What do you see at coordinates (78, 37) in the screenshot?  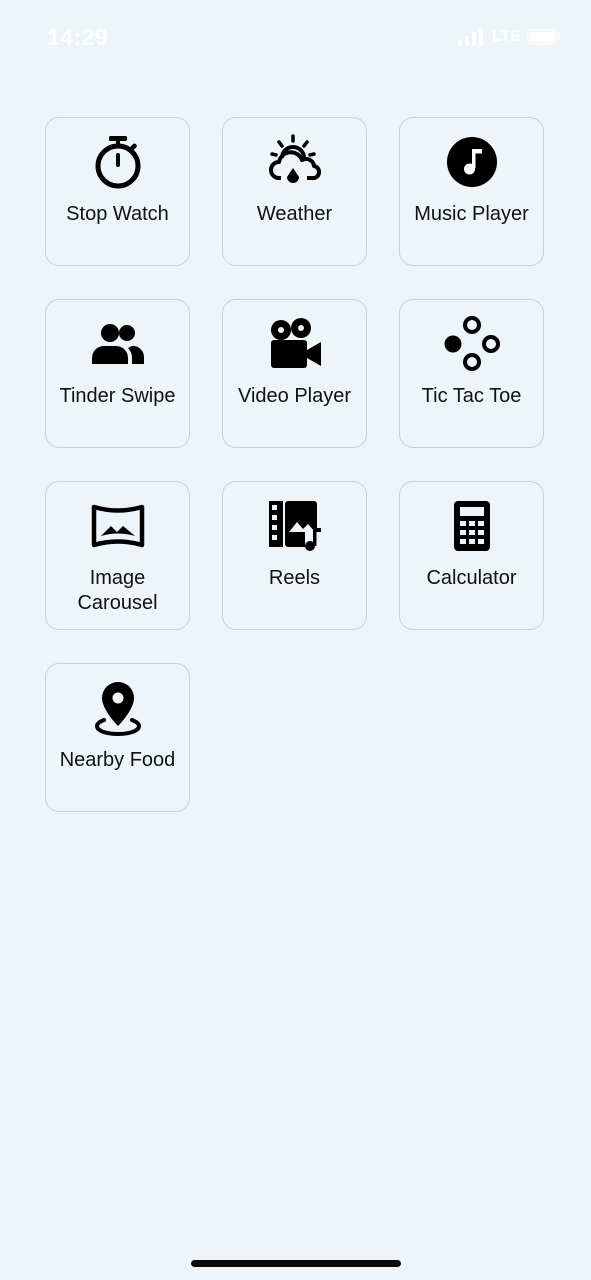 I see `status-time: 14:29` at bounding box center [78, 37].